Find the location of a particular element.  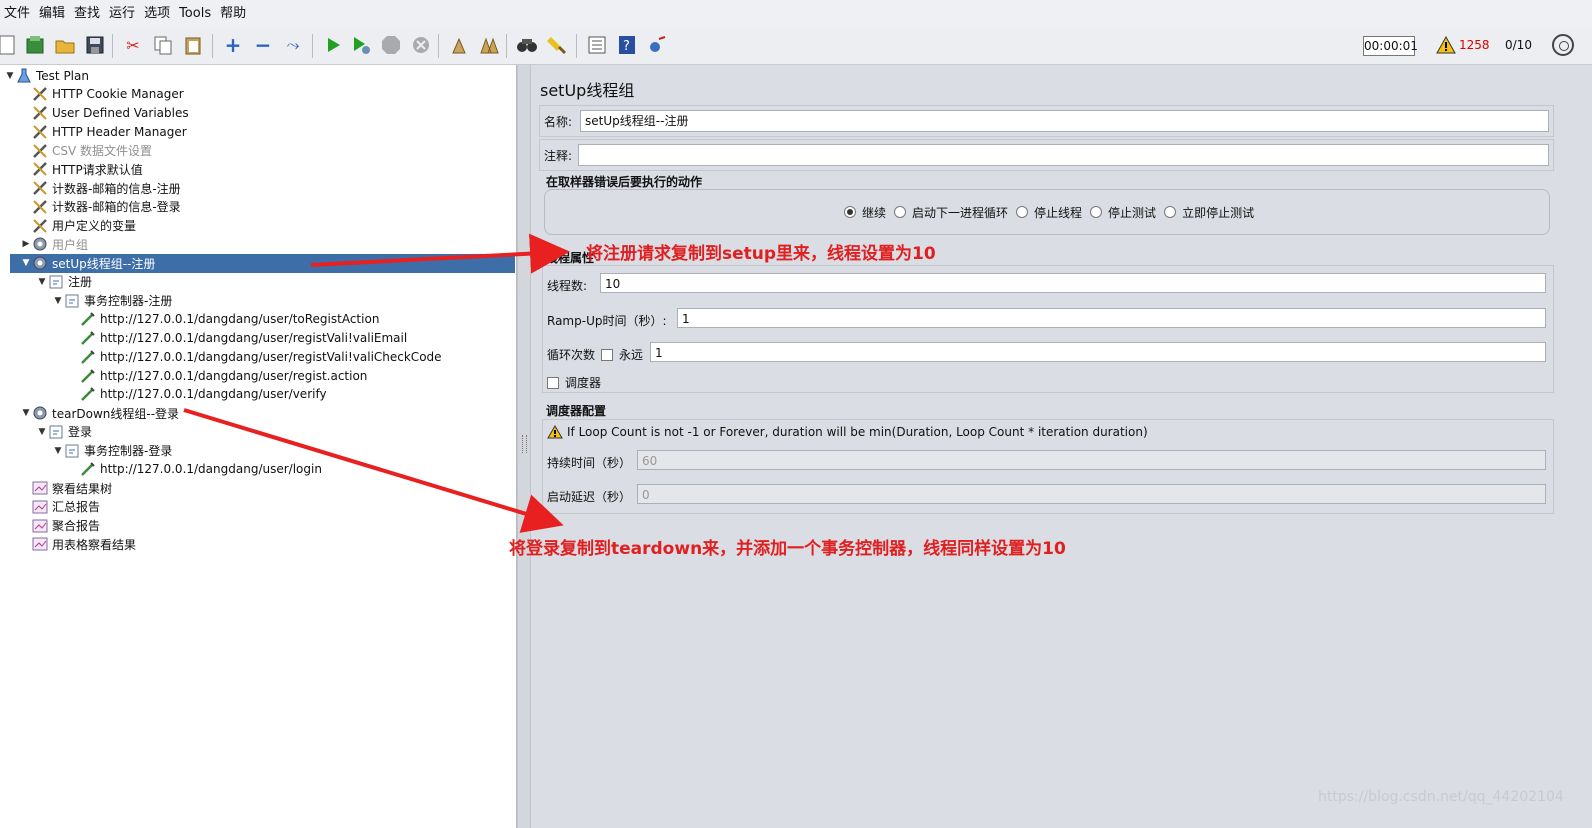

setup-annotation: 将注册请求复制到setup里来，线程设置为10 is located at coordinates (761, 254).